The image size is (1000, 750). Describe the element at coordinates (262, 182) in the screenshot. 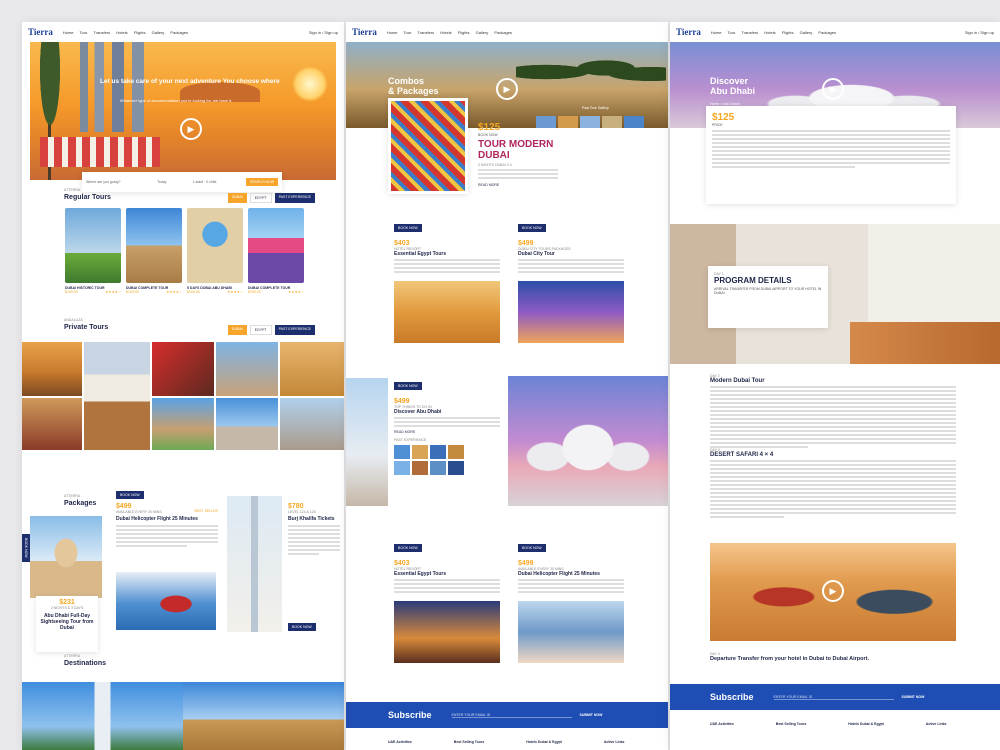

I see `search-now-button: SEARCH NOW` at that location.